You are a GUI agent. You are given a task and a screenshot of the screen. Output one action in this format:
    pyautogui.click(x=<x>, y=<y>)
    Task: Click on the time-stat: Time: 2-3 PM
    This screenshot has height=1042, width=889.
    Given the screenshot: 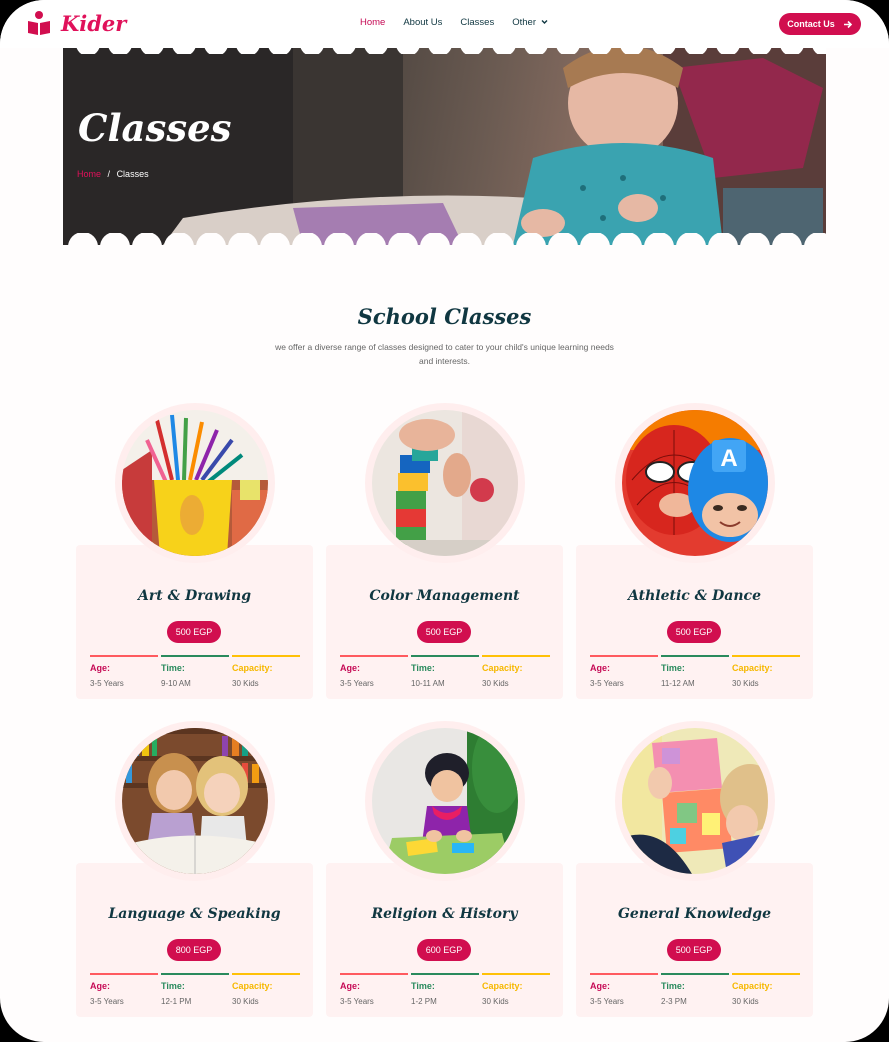 What is the action you would take?
    pyautogui.click(x=695, y=989)
    